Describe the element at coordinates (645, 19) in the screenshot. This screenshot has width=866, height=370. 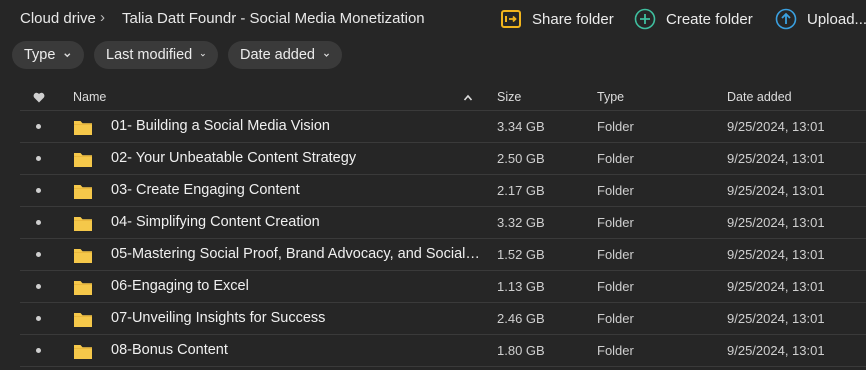
I see `create-folder-icon` at that location.